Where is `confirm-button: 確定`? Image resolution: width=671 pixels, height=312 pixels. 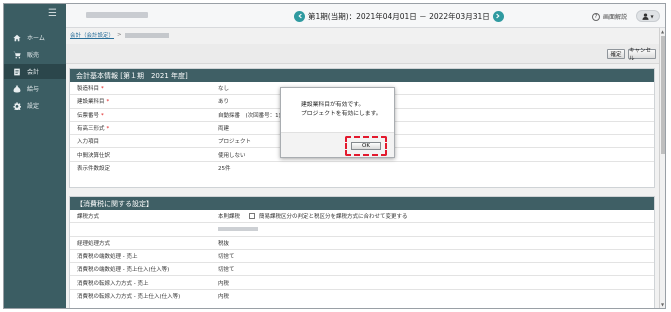
confirm-button: 確定 is located at coordinates (616, 54).